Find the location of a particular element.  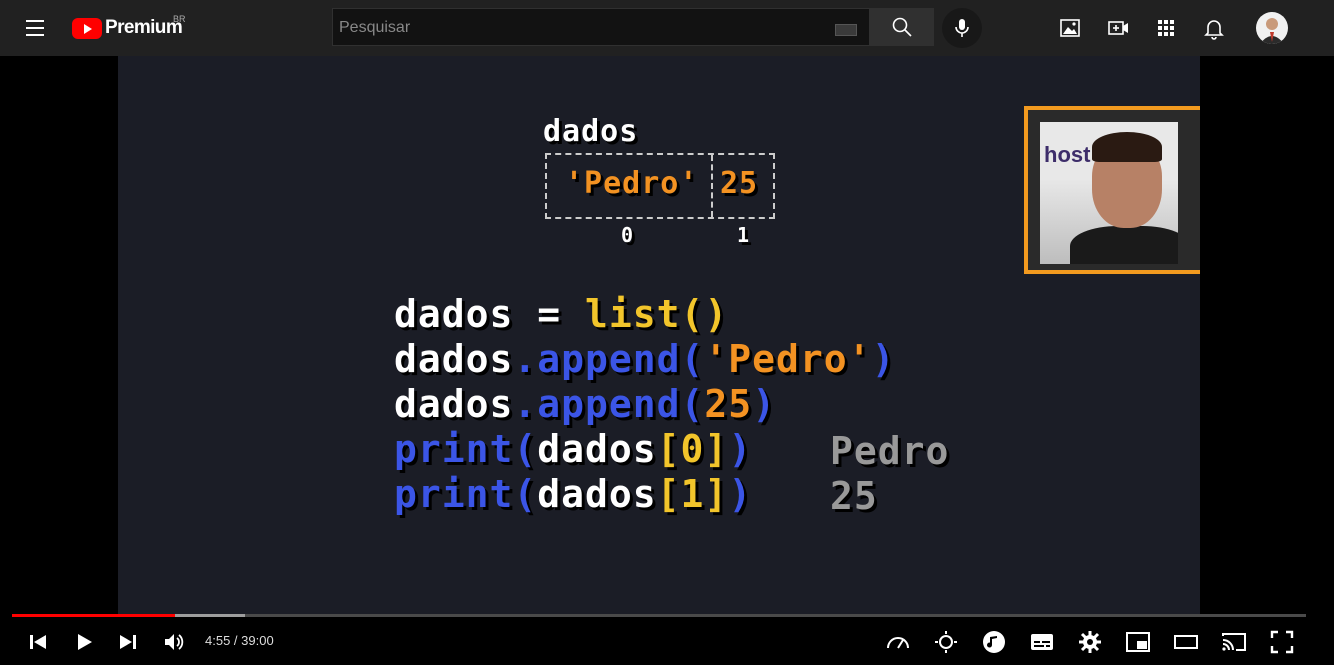

play-icon is located at coordinates (84, 642).